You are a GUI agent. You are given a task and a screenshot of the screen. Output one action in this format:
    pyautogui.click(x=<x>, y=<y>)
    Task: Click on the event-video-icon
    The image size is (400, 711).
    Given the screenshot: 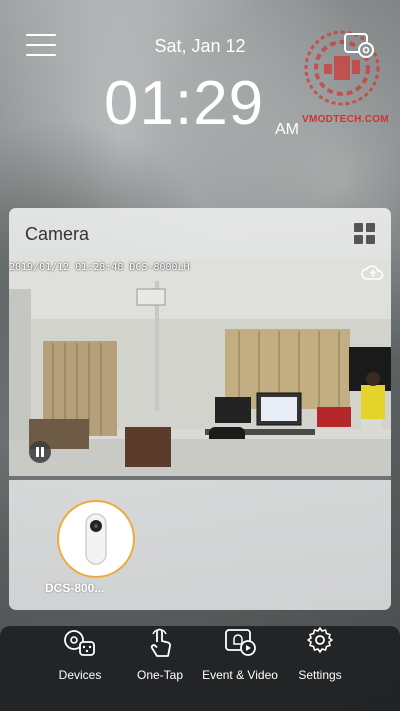 What is the action you would take?
    pyautogui.click(x=240, y=642)
    